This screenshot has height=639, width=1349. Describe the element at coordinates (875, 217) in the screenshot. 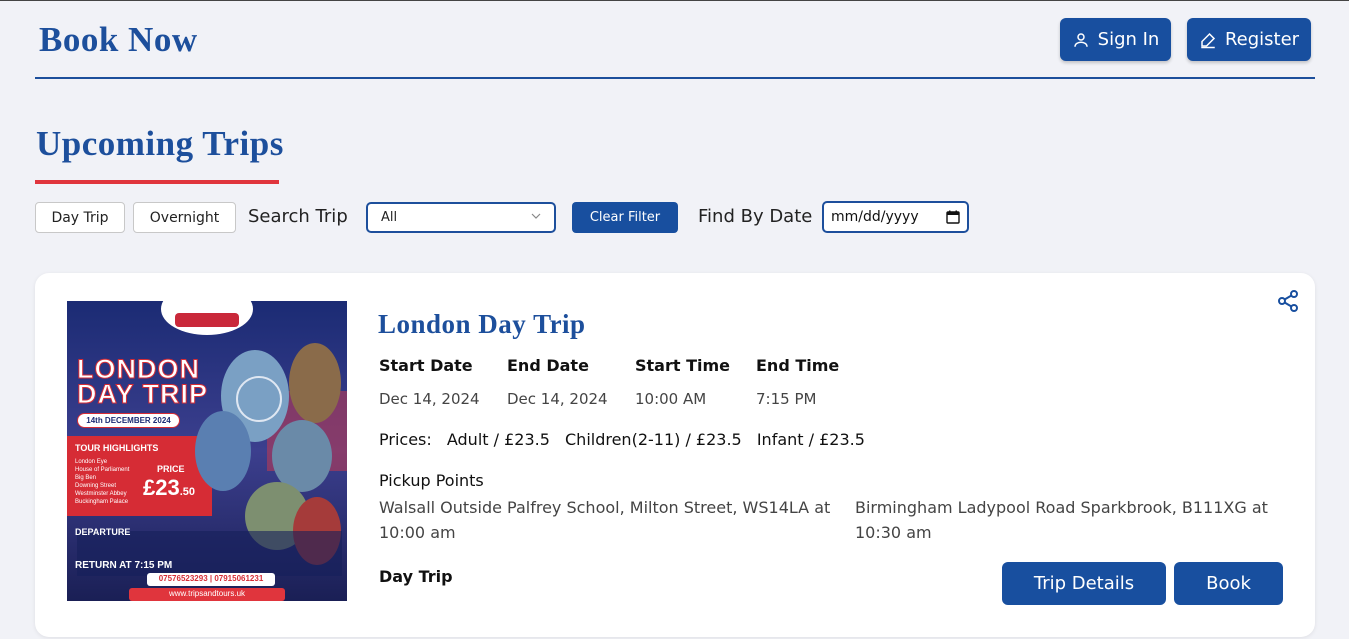

I see `date-placeholder: mm/dd/yyyy` at that location.